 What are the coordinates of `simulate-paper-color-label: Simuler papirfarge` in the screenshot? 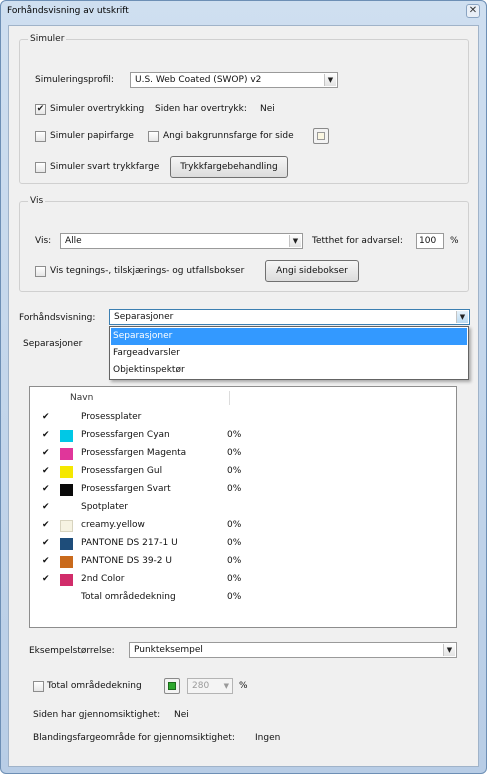 It's located at (92, 136).